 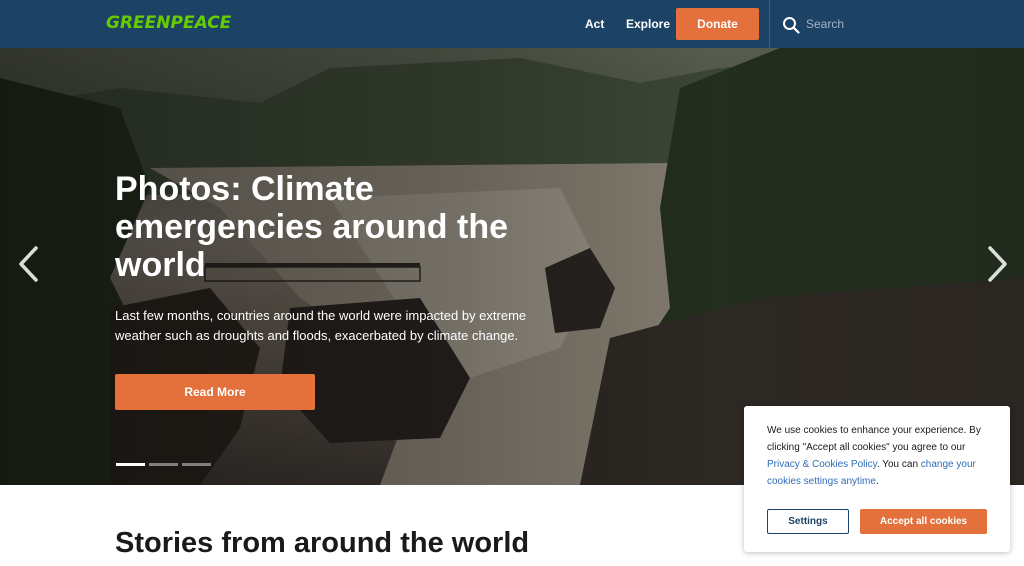 What do you see at coordinates (923, 521) in the screenshot?
I see `accept-cookies-button: Accept all cookies` at bounding box center [923, 521].